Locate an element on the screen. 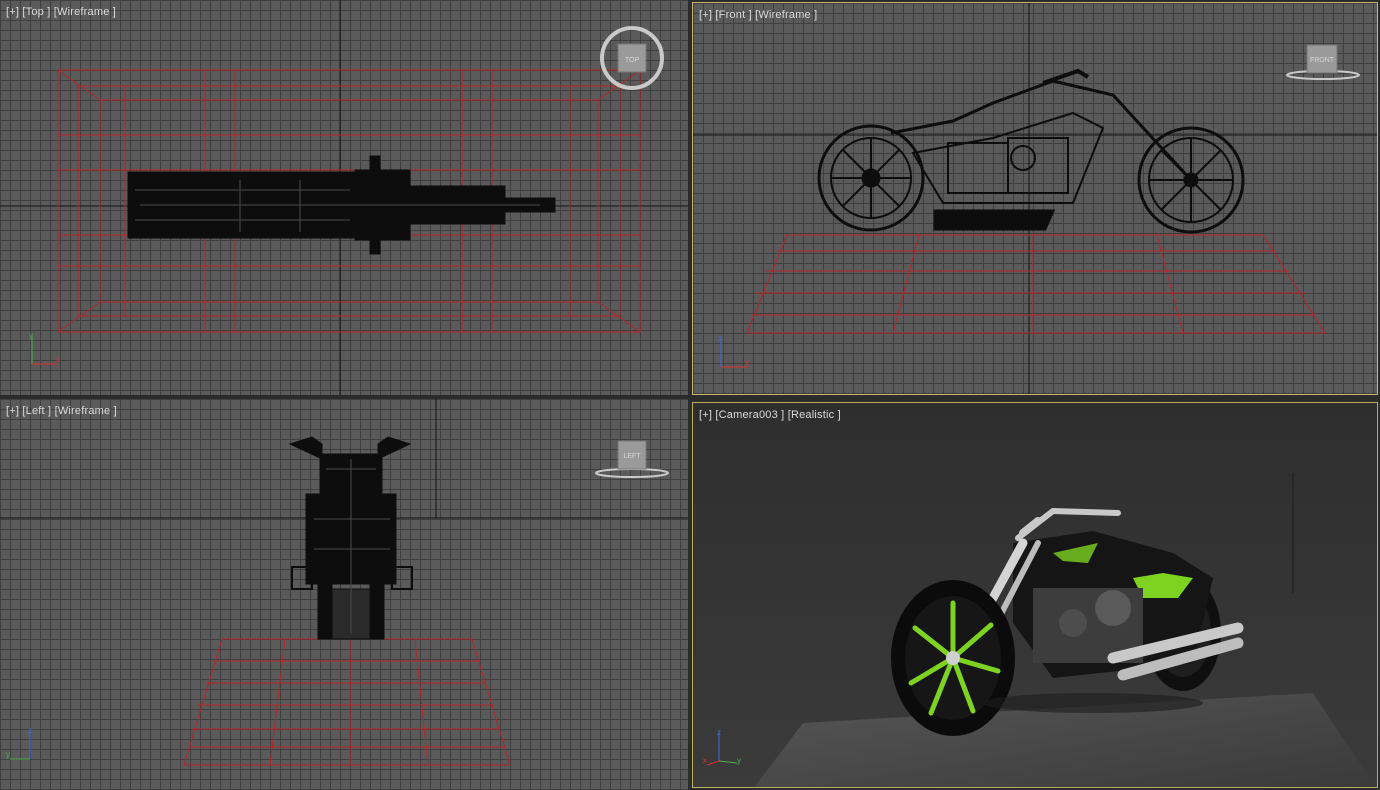 Image resolution: width=1380 pixels, height=790 pixels. viewcube-front: FRONT is located at coordinates (1323, 64).